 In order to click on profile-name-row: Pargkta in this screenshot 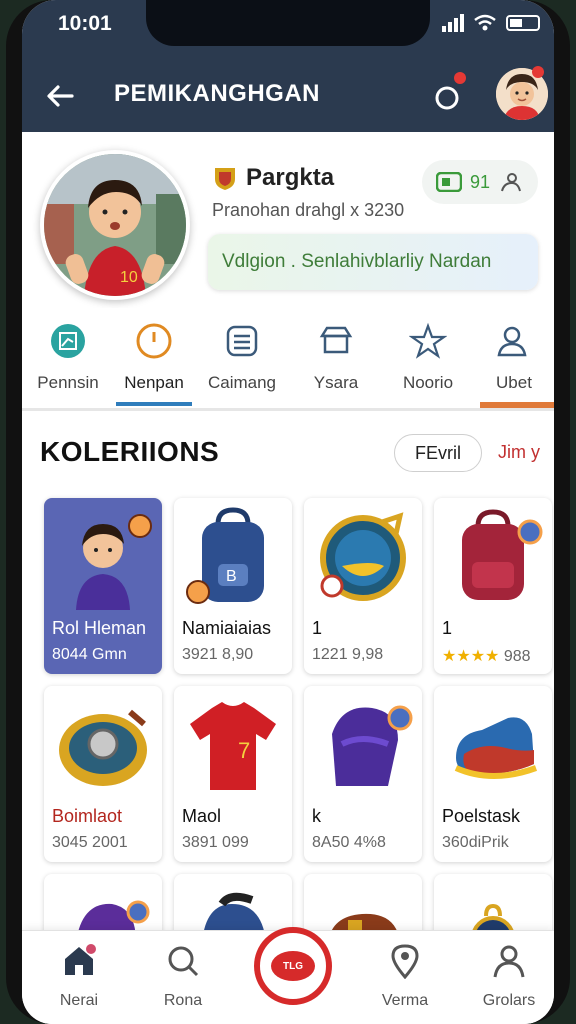, I will do `click(273, 178)`.